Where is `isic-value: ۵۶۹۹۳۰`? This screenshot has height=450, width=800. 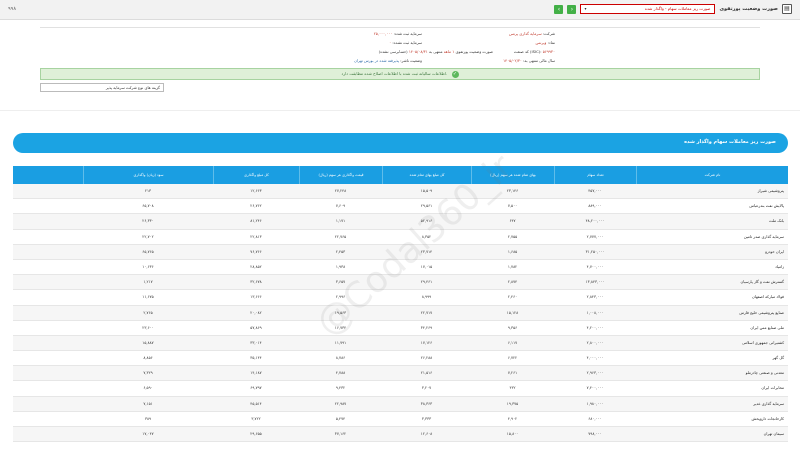 isic-value: ۵۶۹۹۳۰ is located at coordinates (548, 51).